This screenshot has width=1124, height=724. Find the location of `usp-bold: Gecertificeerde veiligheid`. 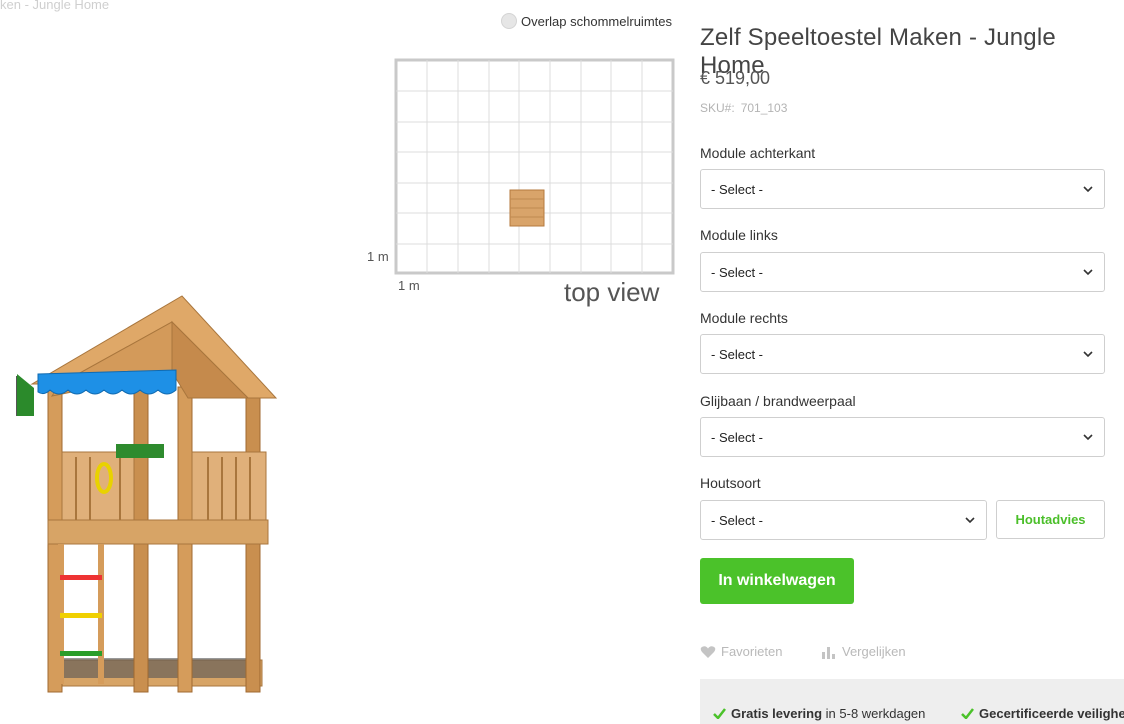

usp-bold: Gecertificeerde veiligheid is located at coordinates (1051, 713).